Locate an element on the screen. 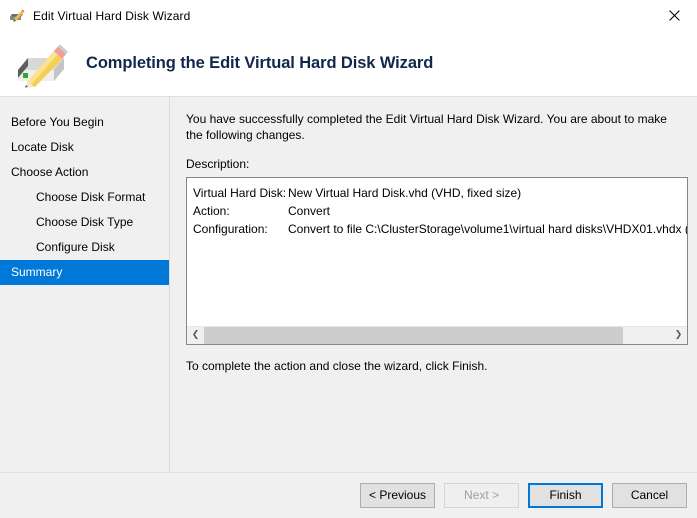  sidebar-item-choose-disk-format: Choose Disk Format is located at coordinates (84, 197).